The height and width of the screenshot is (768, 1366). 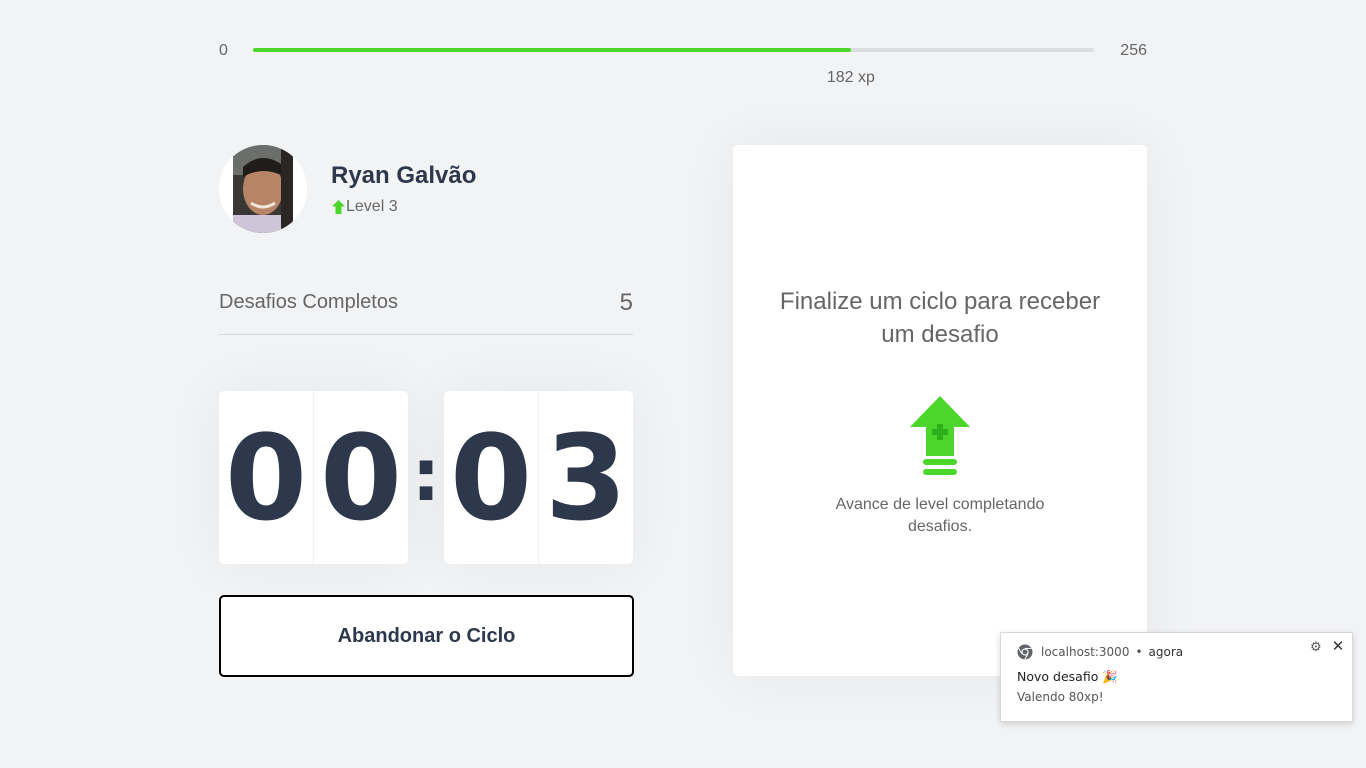 I want to click on avatar, so click(x=263, y=189).